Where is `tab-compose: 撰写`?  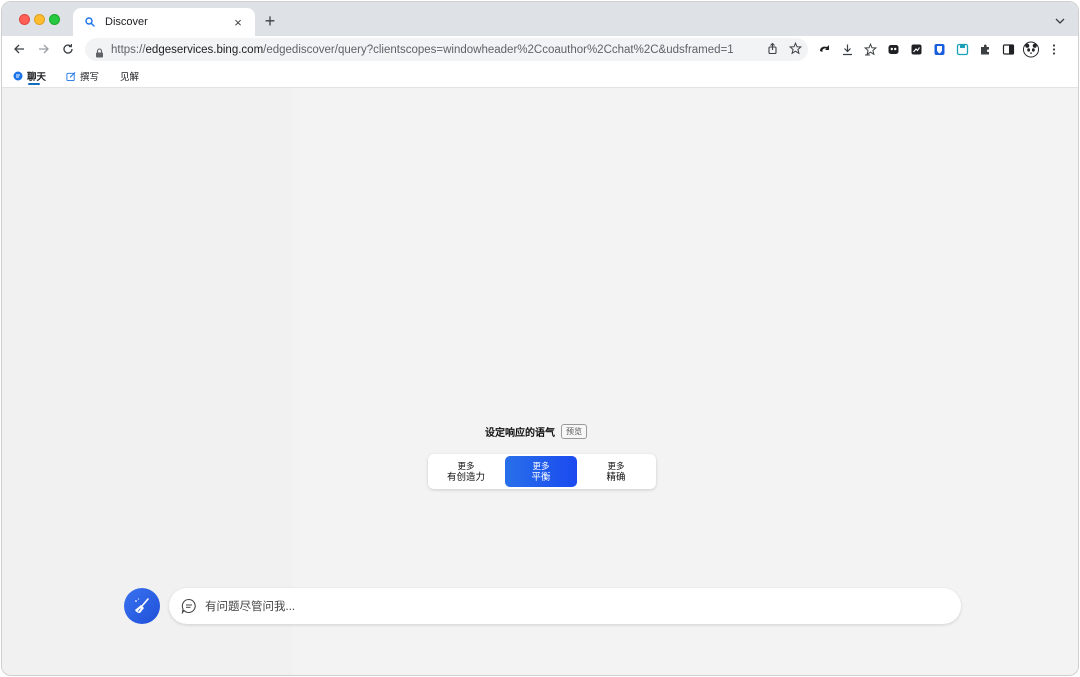
tab-compose: 撰写 is located at coordinates (82, 76).